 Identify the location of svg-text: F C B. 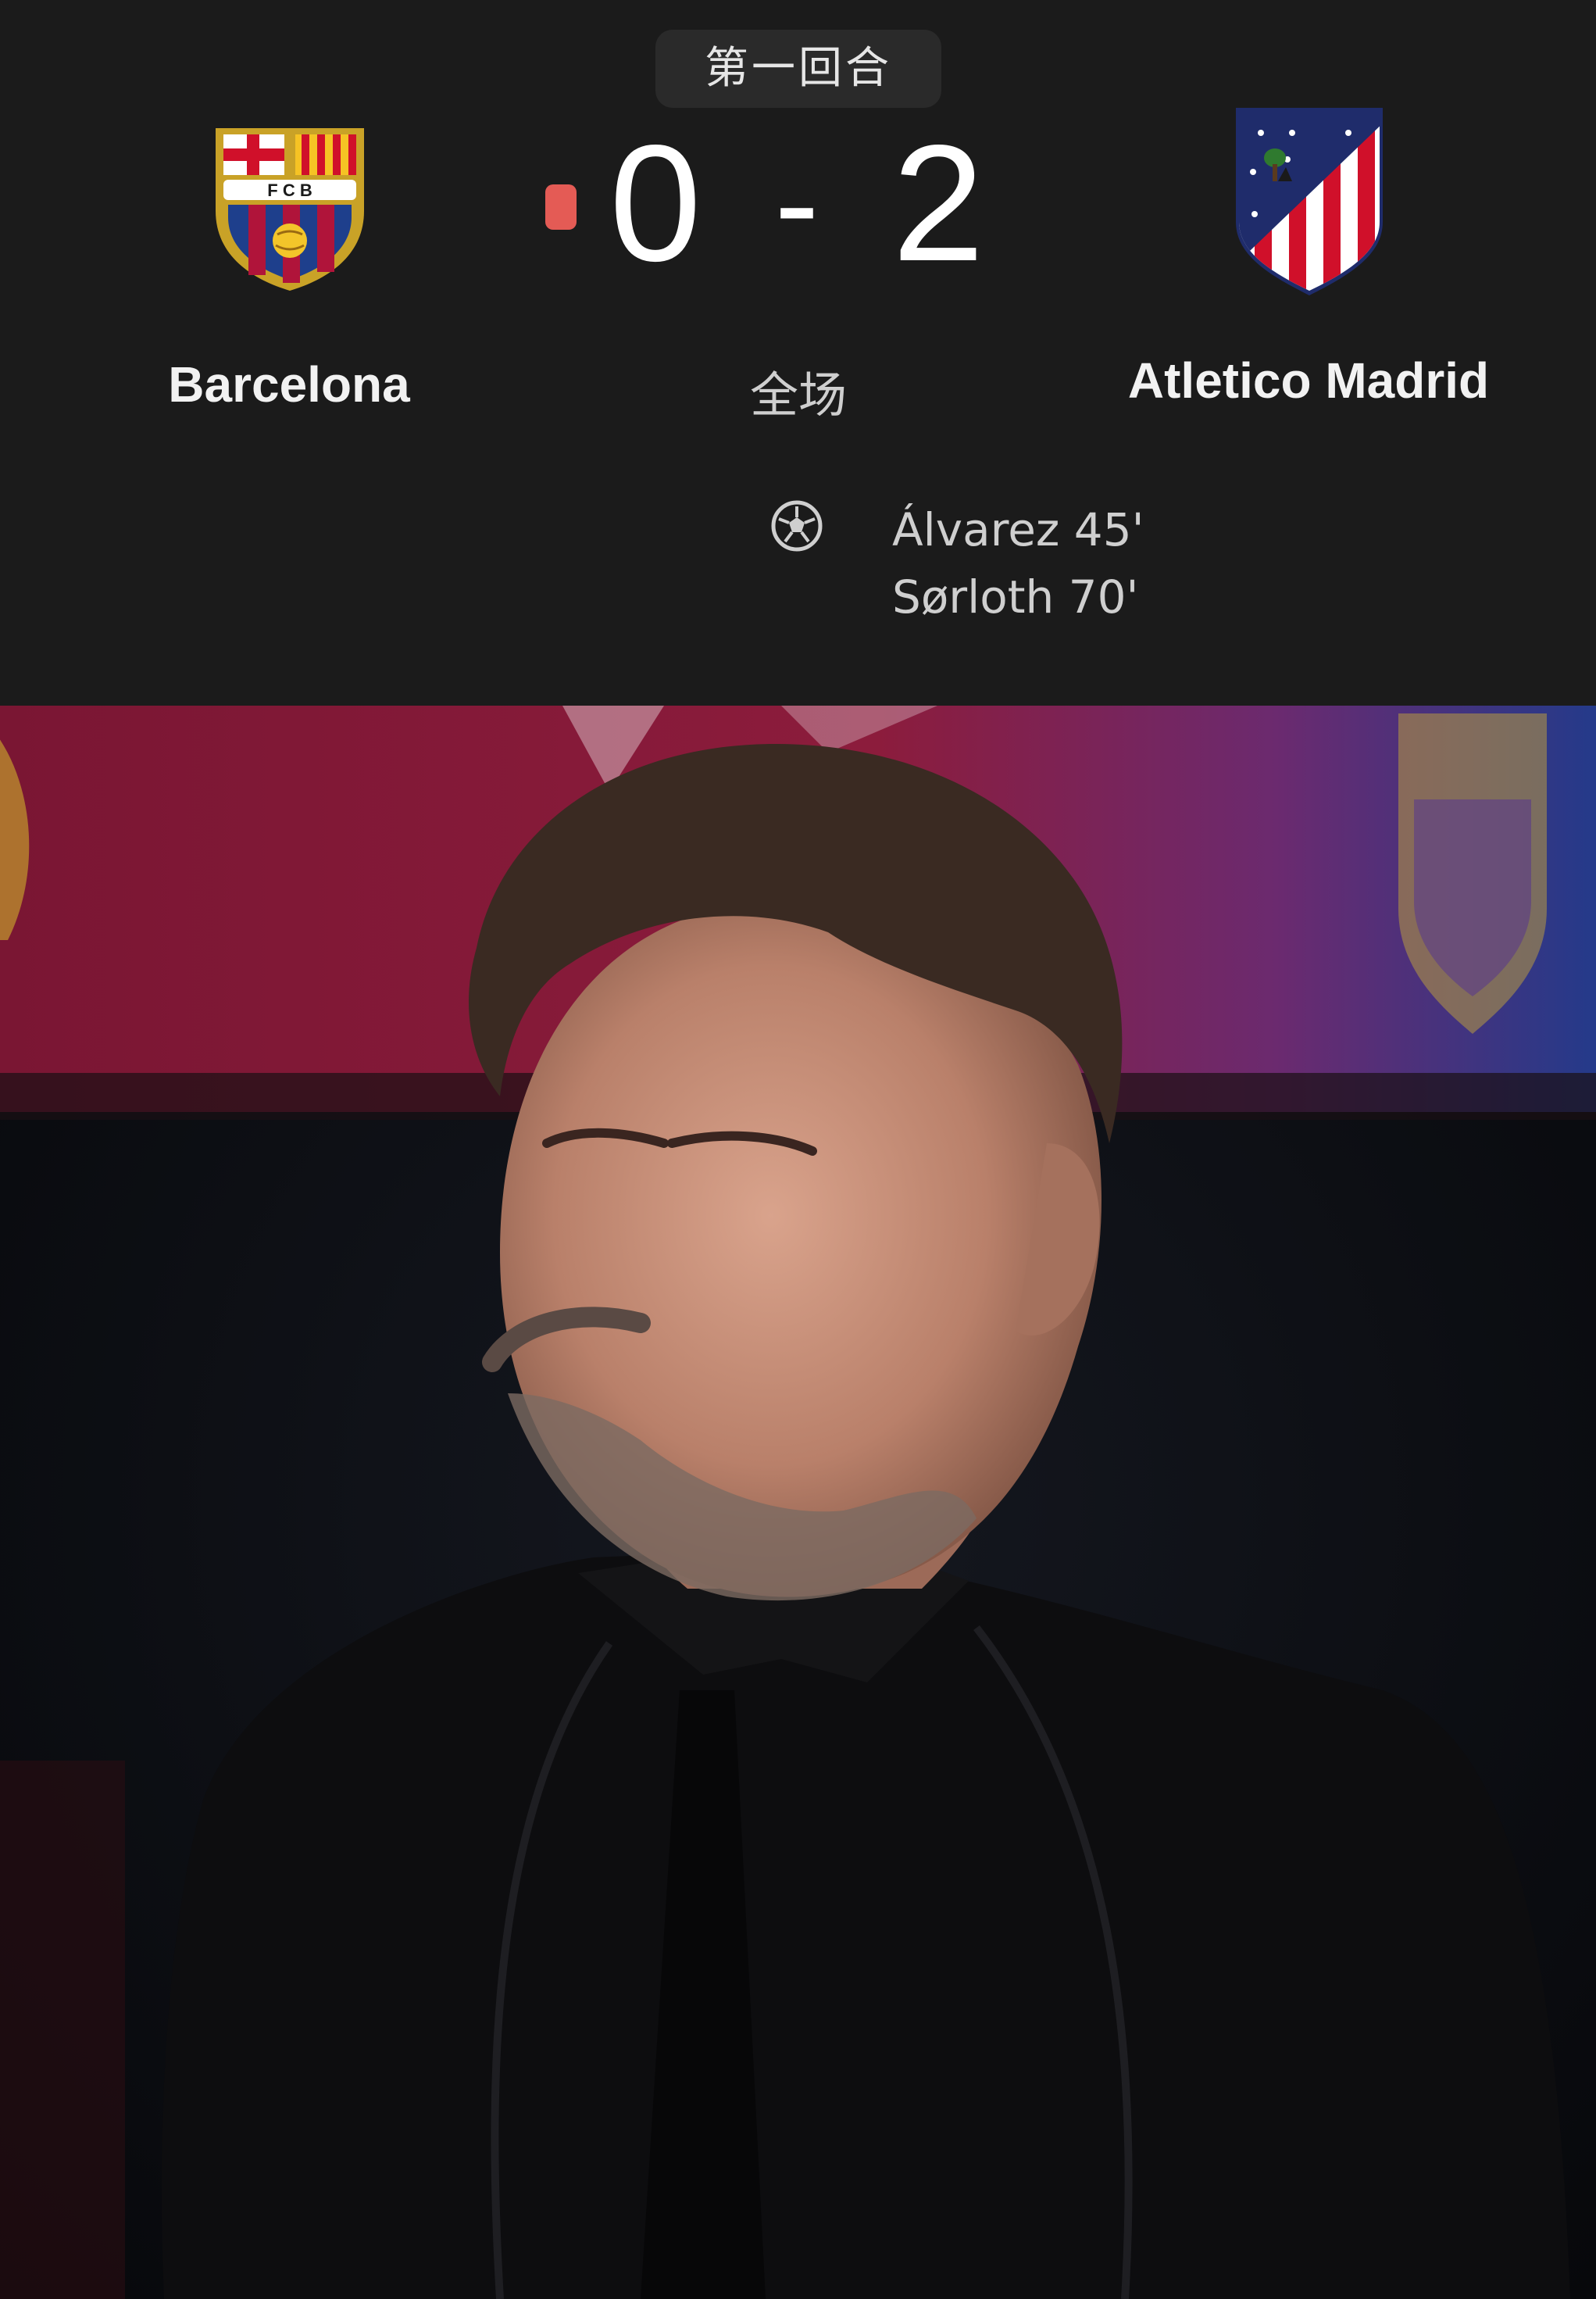
(289, 190).